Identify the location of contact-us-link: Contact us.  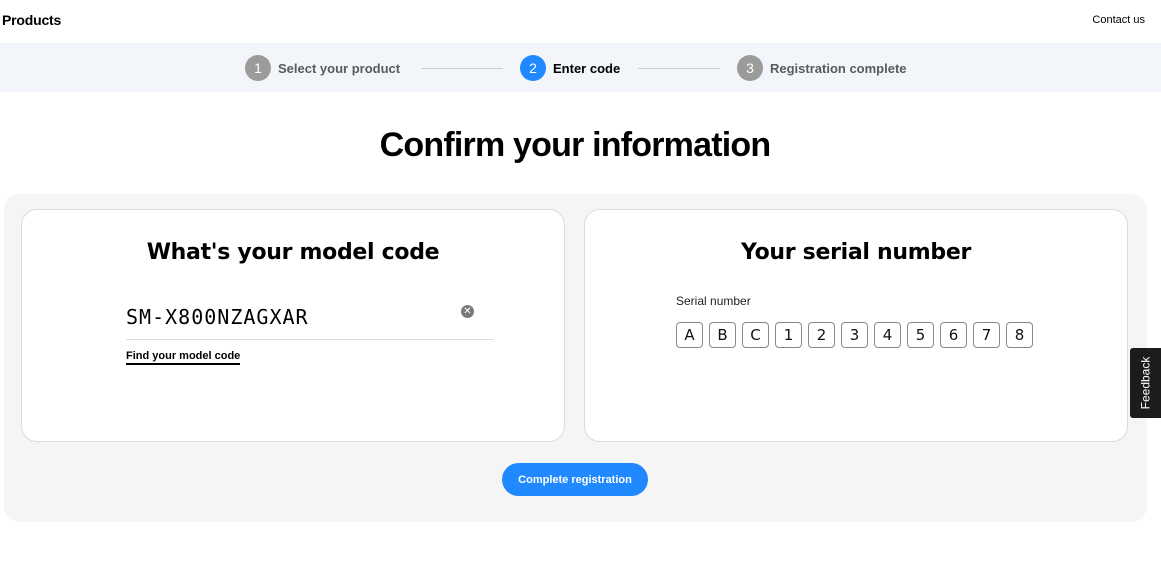
(1118, 20).